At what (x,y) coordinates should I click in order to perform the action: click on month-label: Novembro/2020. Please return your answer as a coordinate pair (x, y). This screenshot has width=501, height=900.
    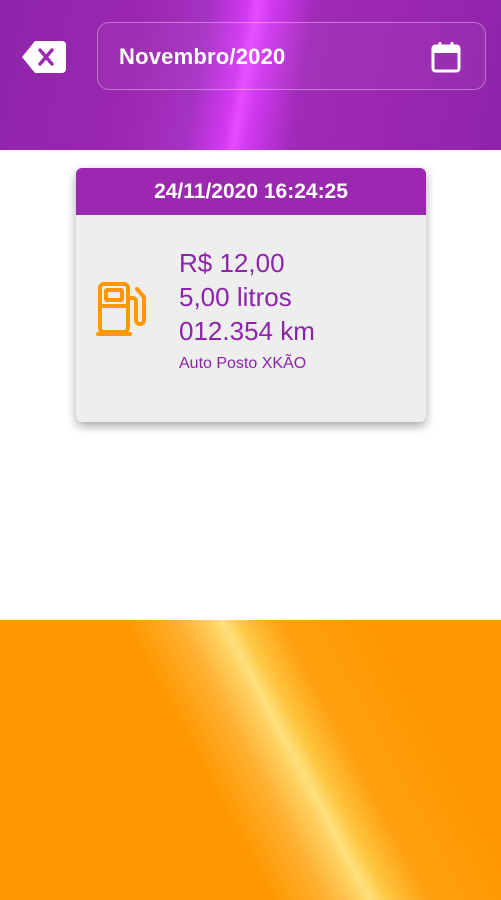
    Looking at the image, I should click on (202, 56).